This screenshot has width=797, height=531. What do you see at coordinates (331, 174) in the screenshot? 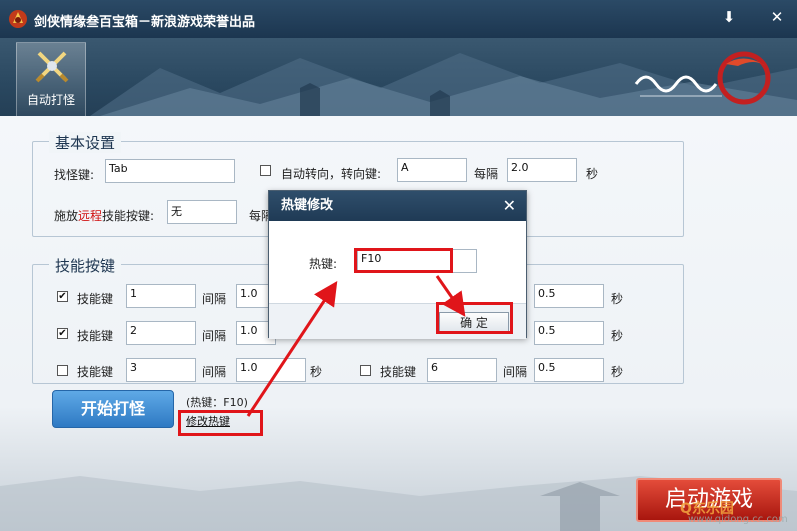
I see `auto-turn-label: 自动转向，转向键:` at bounding box center [331, 174].